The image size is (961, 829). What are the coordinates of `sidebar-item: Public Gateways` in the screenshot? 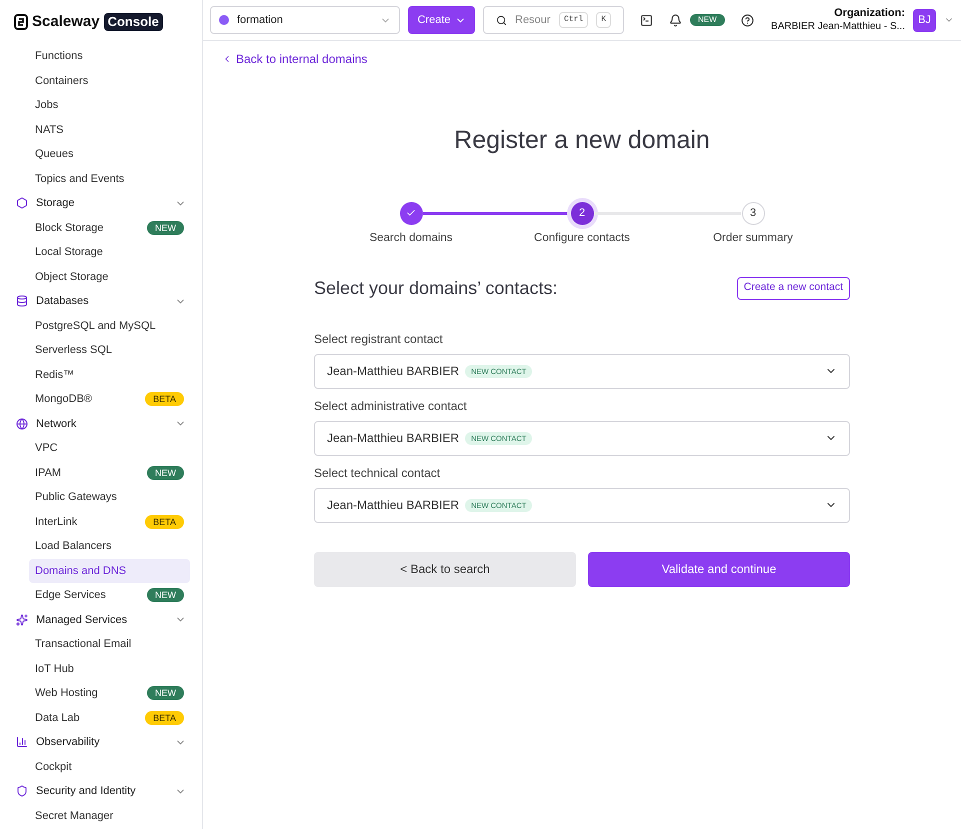 It's located at (109, 497).